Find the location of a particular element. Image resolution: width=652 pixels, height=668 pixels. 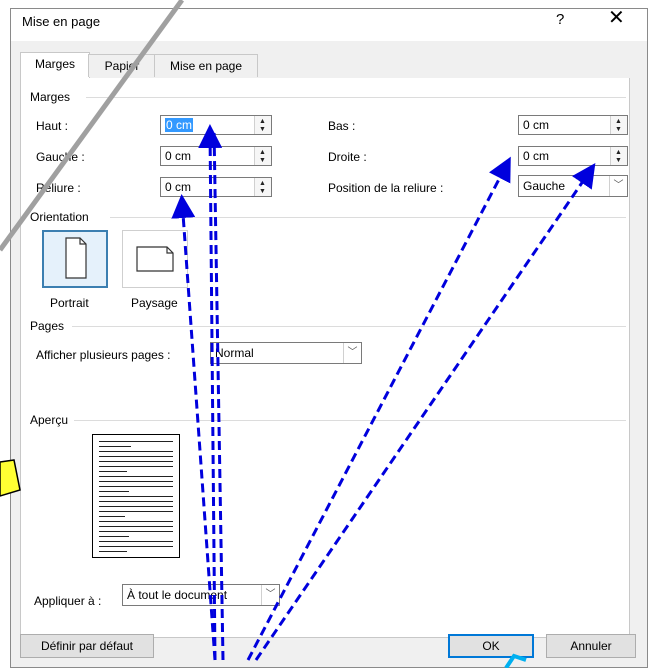

orientation-group-rule is located at coordinates (368, 217).